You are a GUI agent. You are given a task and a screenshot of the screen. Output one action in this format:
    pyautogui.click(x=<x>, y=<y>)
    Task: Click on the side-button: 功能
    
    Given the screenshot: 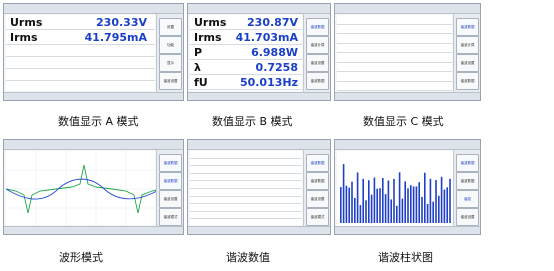 What is the action you would take?
    pyautogui.click(x=170, y=45)
    